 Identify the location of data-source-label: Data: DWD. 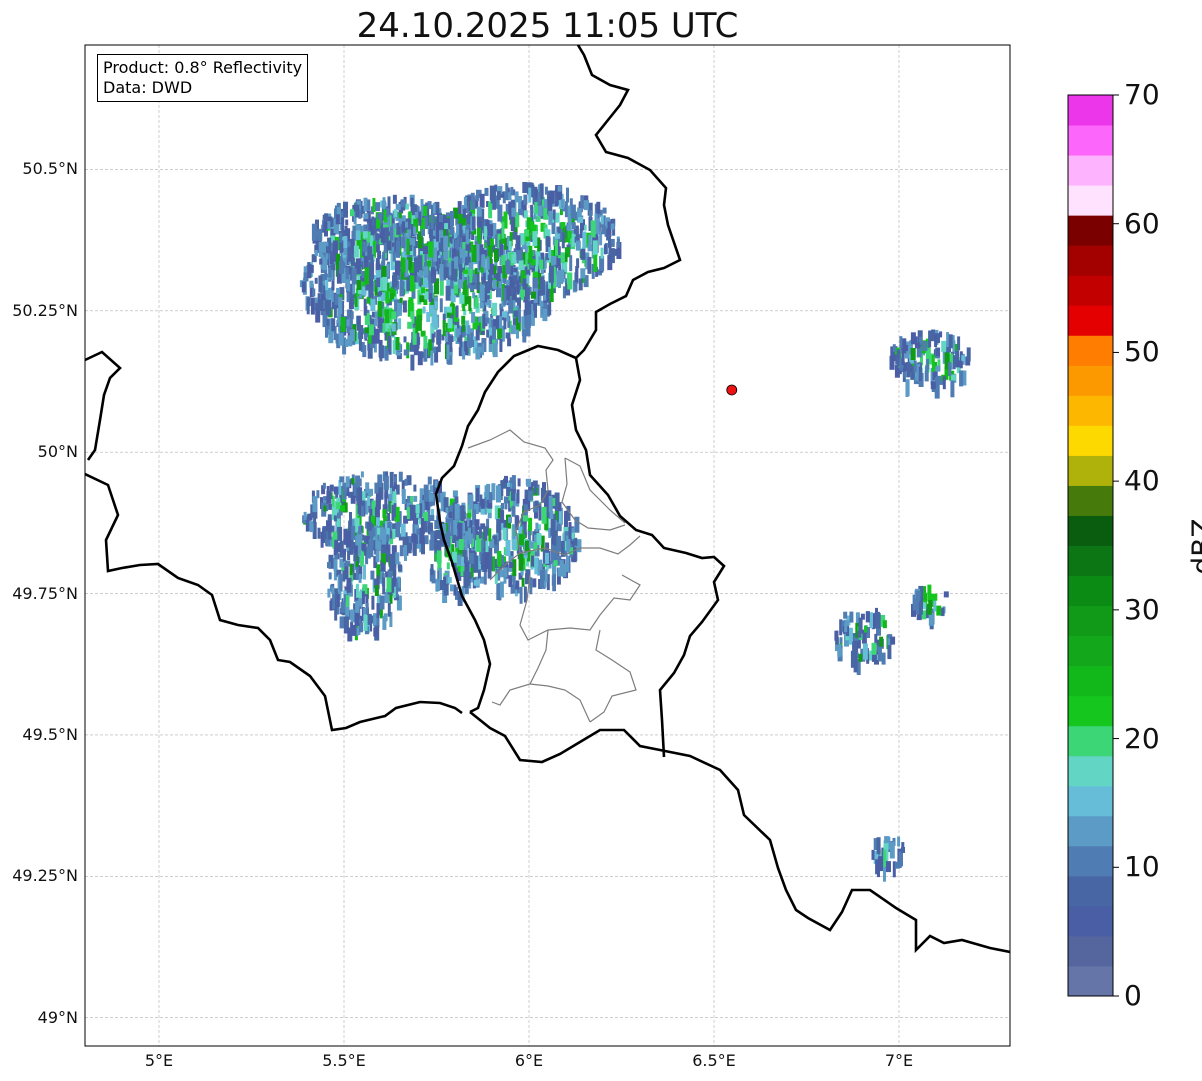
(148, 87).